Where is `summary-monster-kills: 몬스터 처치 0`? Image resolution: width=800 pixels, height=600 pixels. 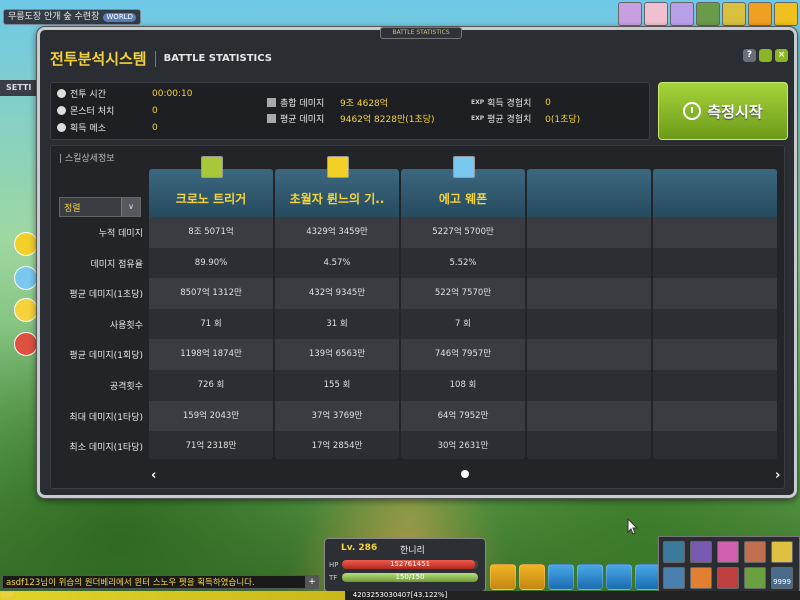
summary-monster-kills: 몬스터 처치 0 is located at coordinates (107, 110).